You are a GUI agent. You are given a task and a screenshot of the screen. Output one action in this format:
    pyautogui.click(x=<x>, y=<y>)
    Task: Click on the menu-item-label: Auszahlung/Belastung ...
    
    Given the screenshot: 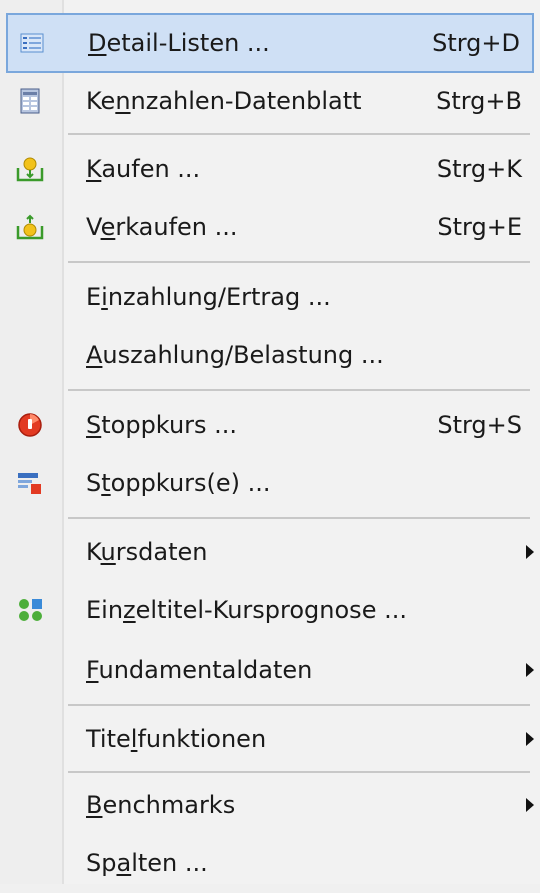 What is the action you would take?
    pyautogui.click(x=235, y=355)
    